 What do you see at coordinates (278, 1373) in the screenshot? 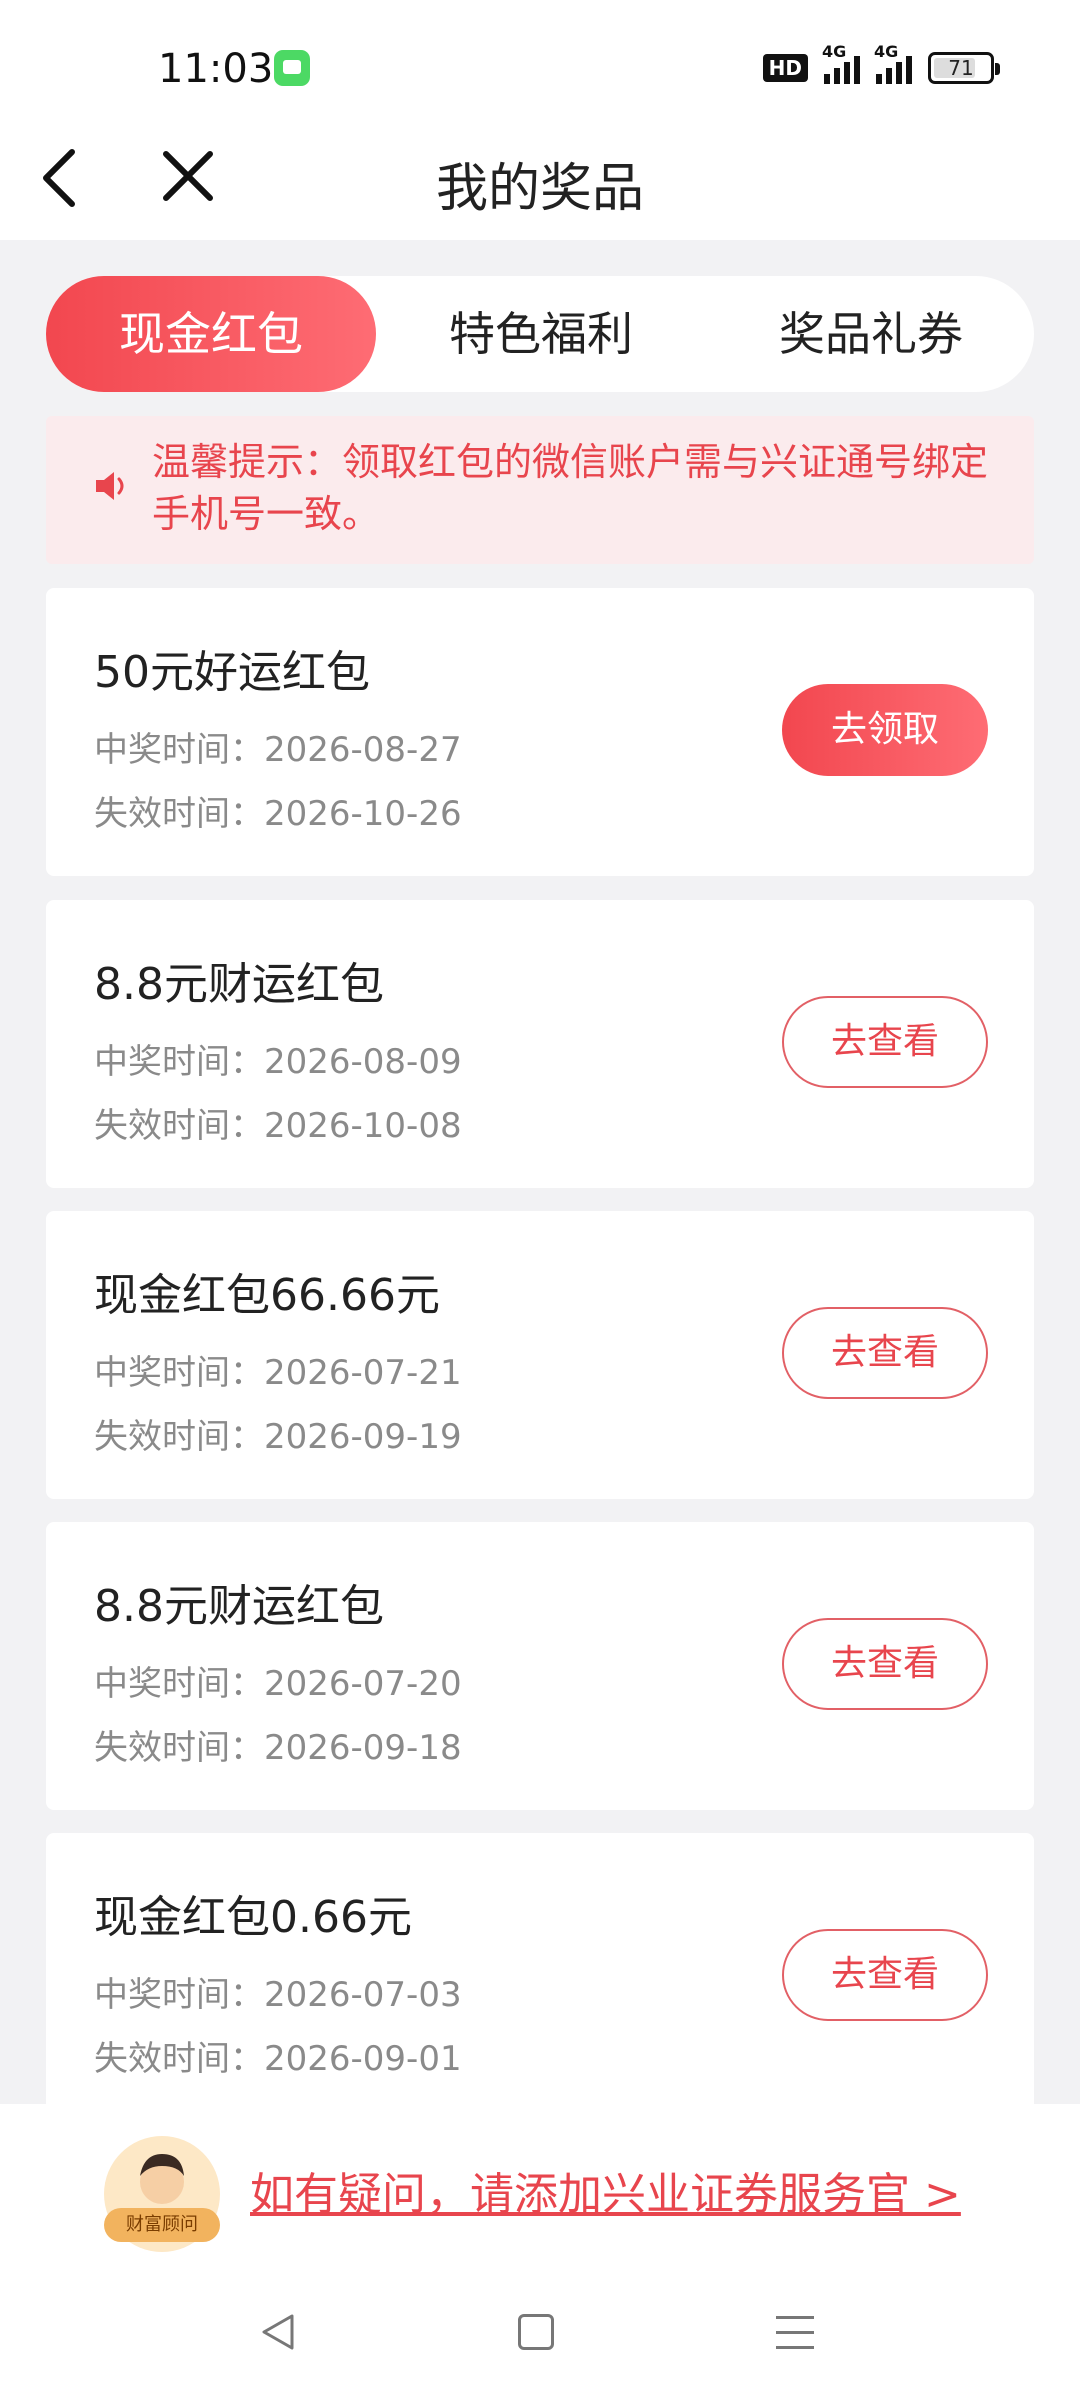
I see `win-time: 中奖时间：2026-07-21` at bounding box center [278, 1373].